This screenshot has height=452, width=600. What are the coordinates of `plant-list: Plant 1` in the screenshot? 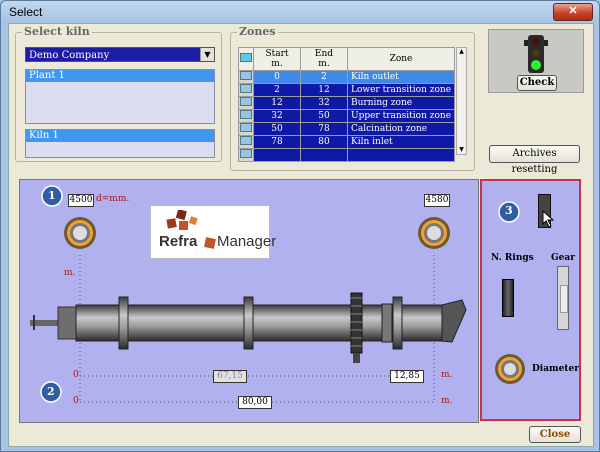 It's located at (120, 96).